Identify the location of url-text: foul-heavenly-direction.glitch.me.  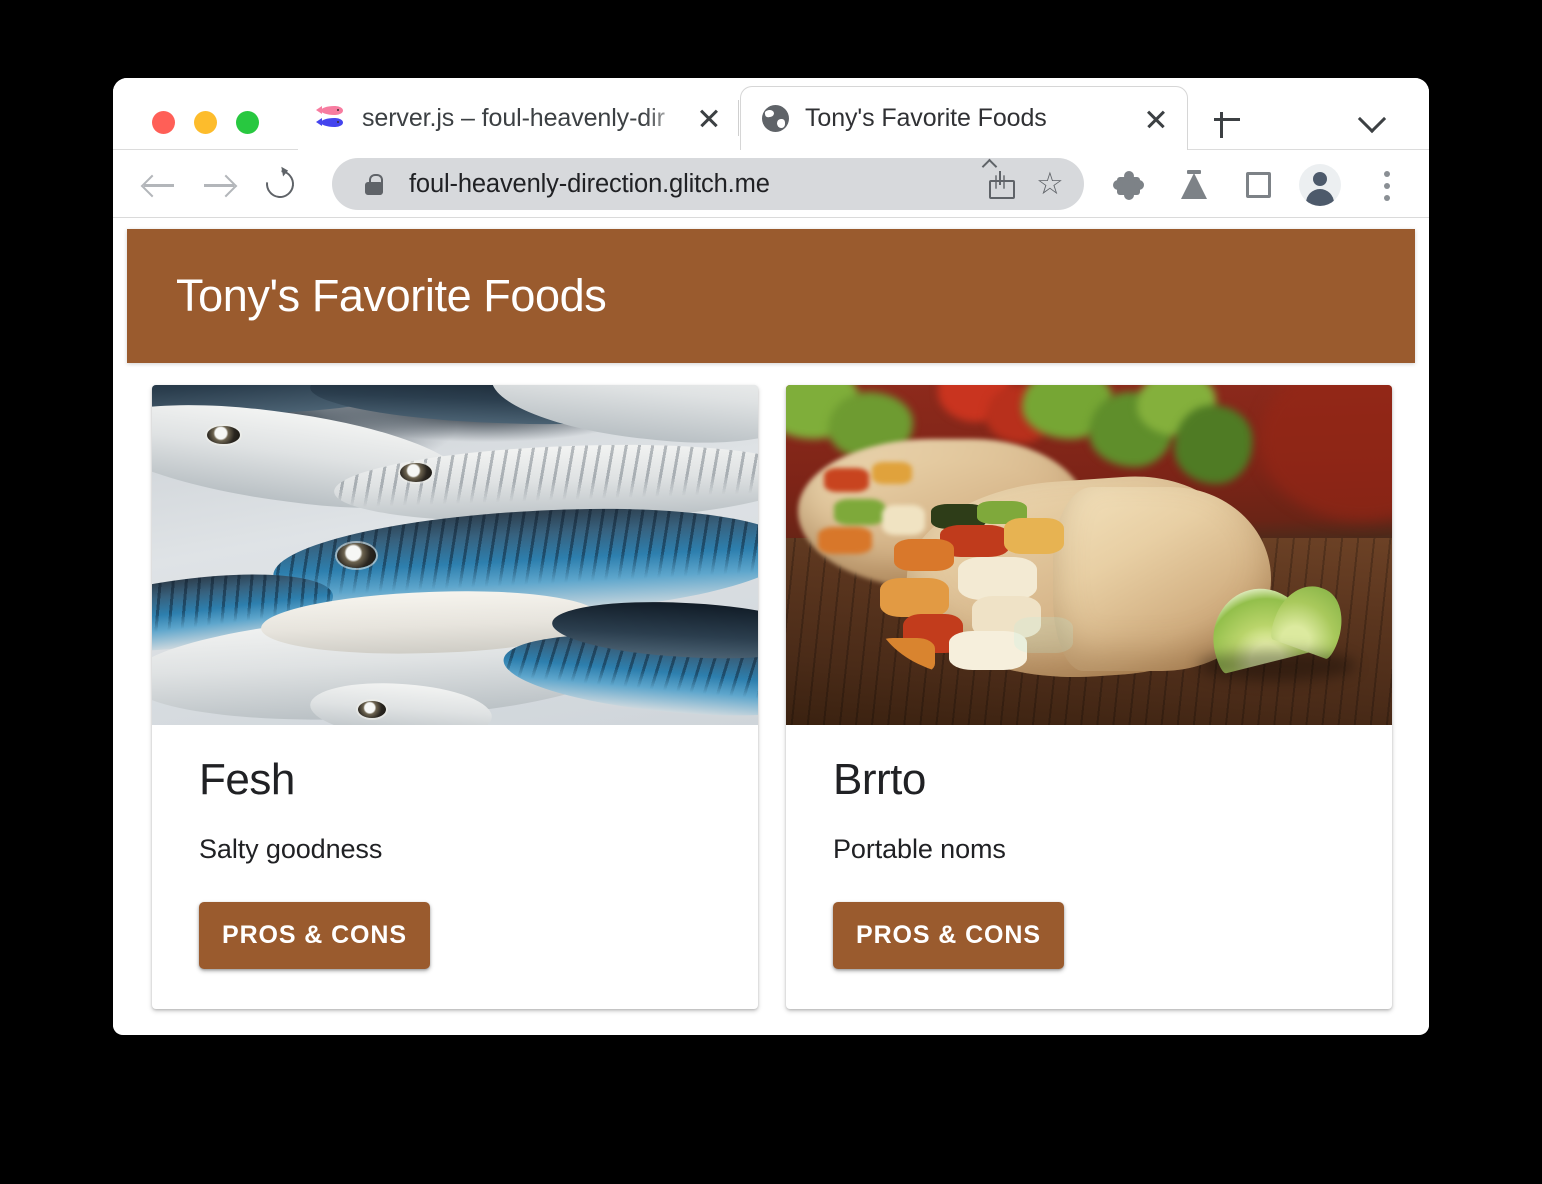
(589, 183).